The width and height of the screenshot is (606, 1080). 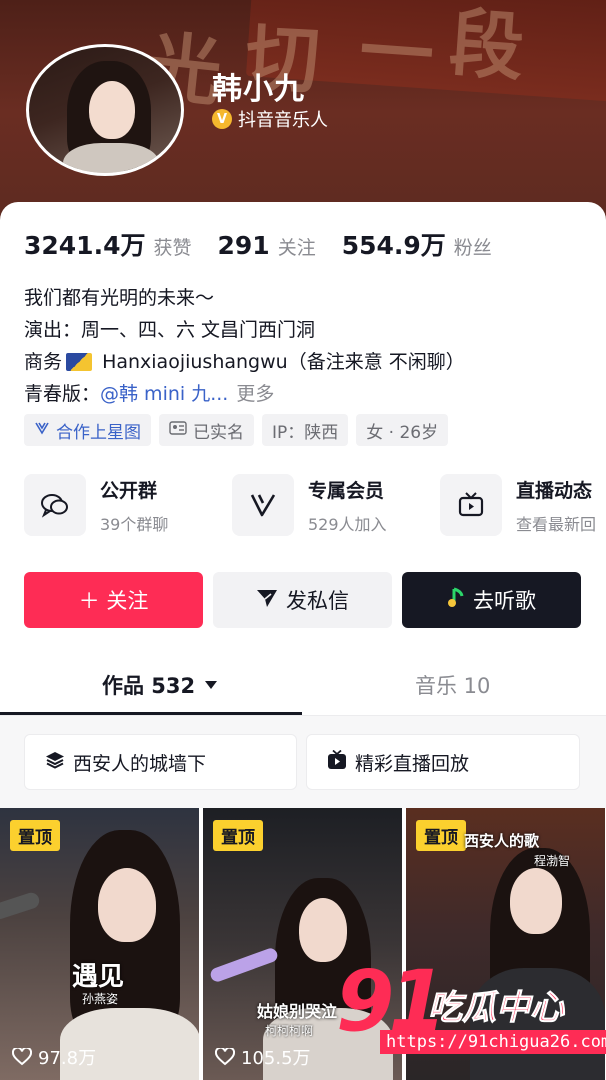 What do you see at coordinates (67, 1058) in the screenshot?
I see `likes-value: 97.8万` at bounding box center [67, 1058].